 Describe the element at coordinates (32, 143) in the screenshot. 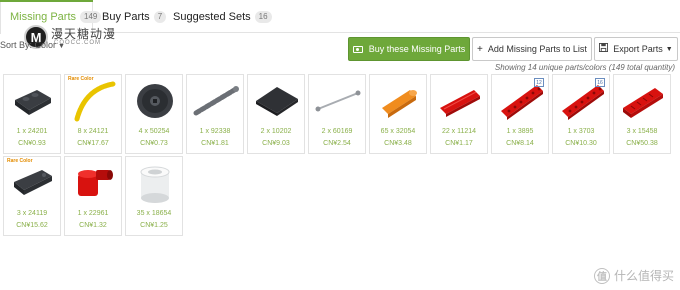

I see `part-price: CN¥0.93` at that location.